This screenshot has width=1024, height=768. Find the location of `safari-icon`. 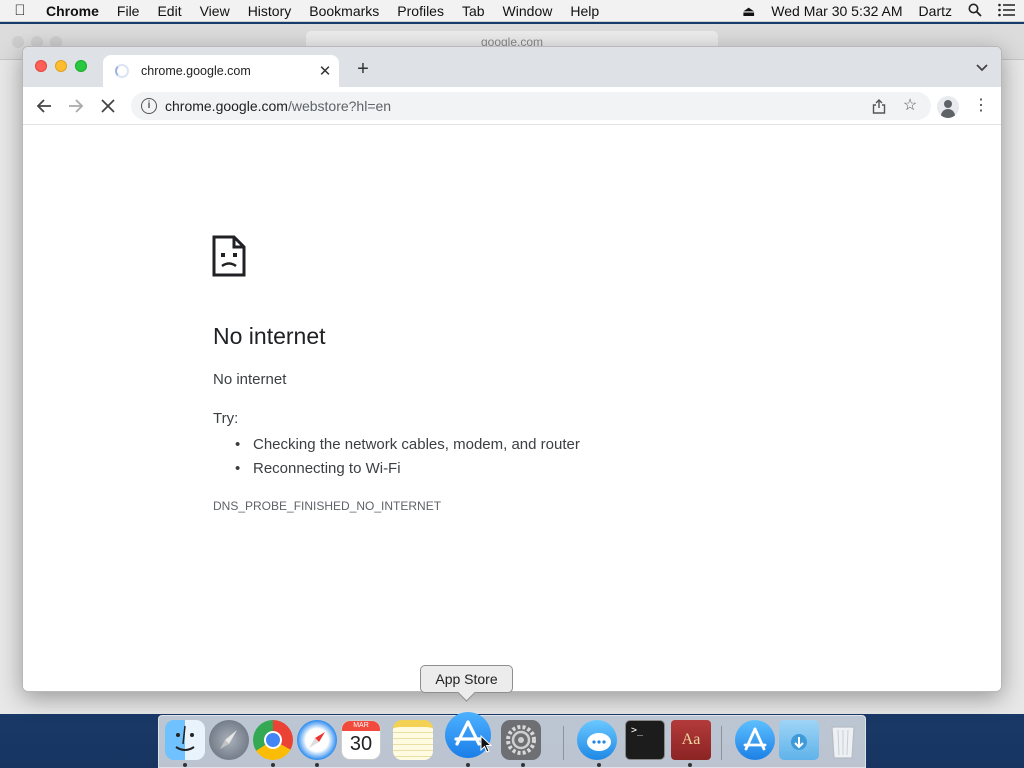

safari-icon is located at coordinates (317, 740).